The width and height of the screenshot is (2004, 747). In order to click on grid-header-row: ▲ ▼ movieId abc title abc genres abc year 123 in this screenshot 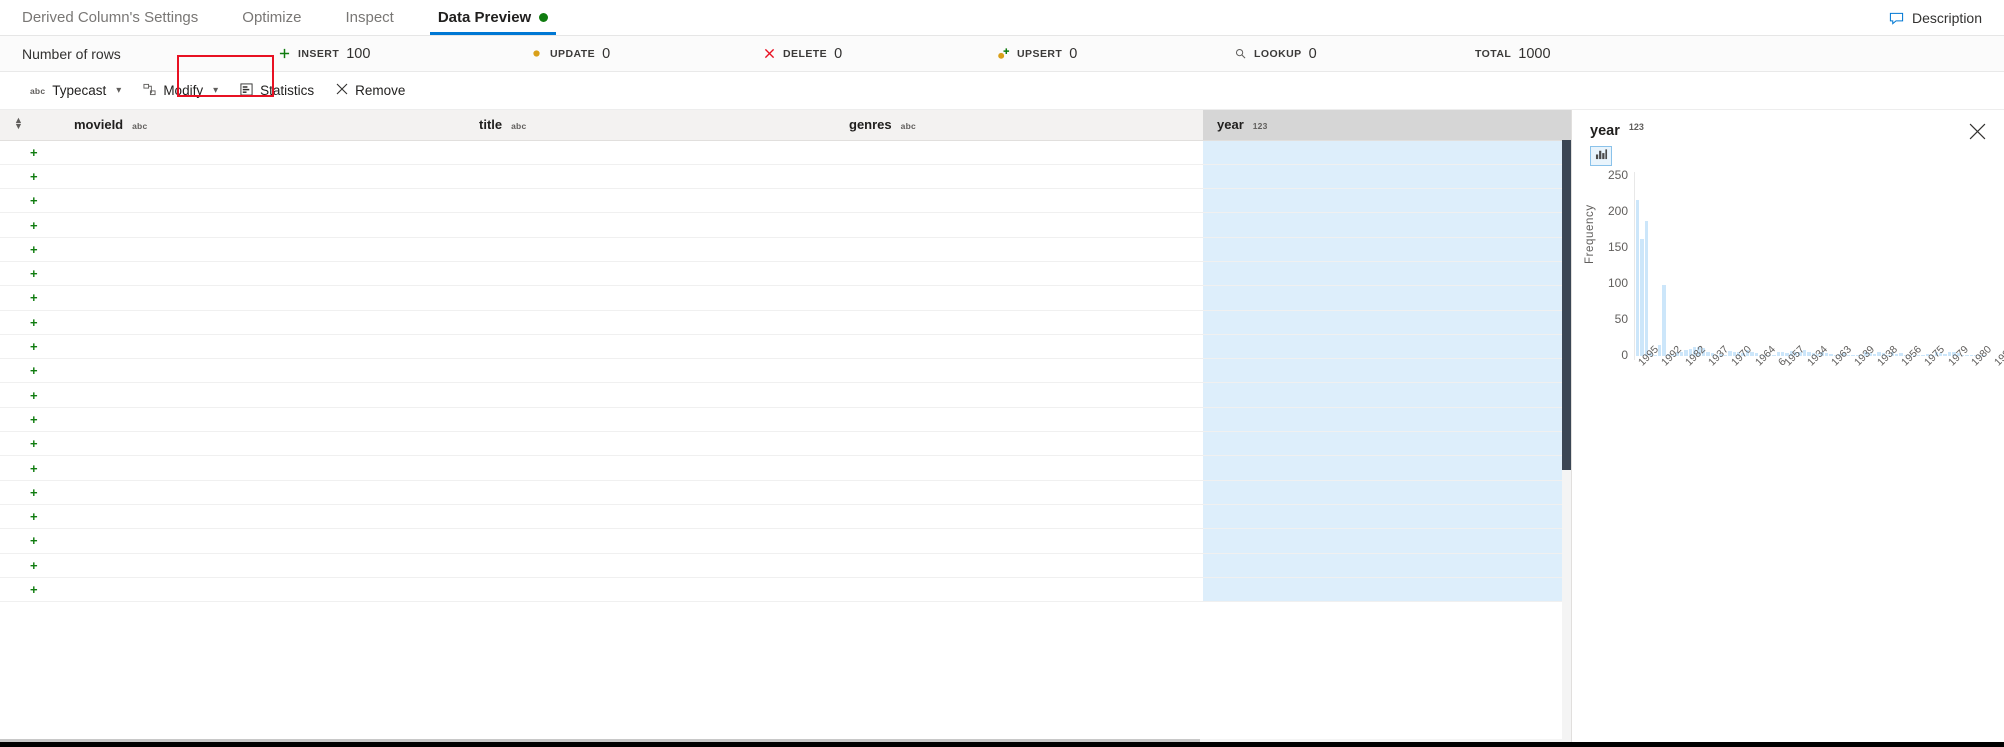, I will do `click(785, 125)`.